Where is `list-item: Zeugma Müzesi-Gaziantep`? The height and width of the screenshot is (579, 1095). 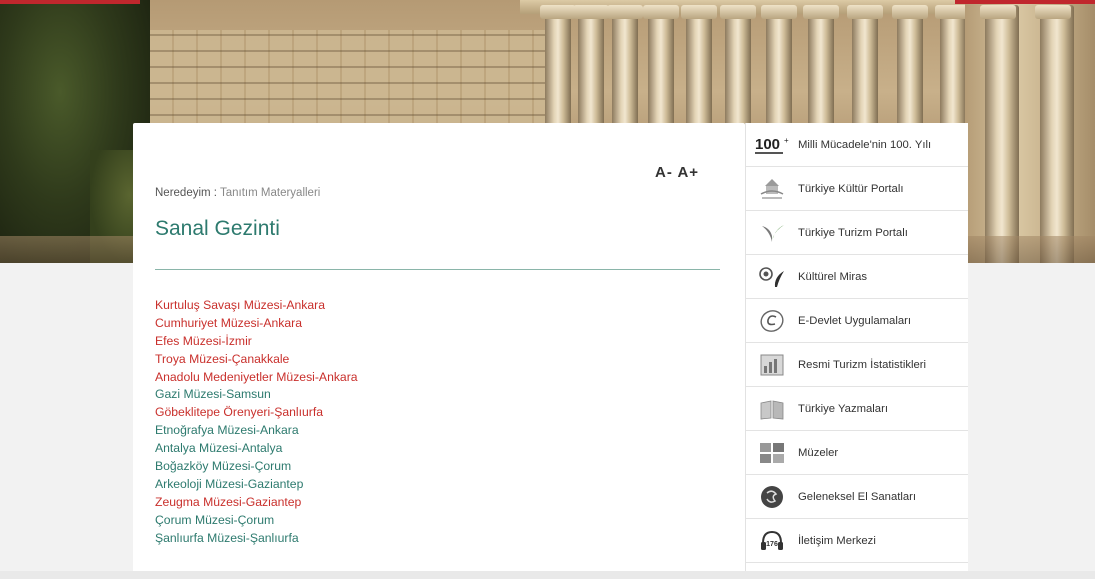
list-item: Zeugma Müzesi-Gaziantep is located at coordinates (435, 503).